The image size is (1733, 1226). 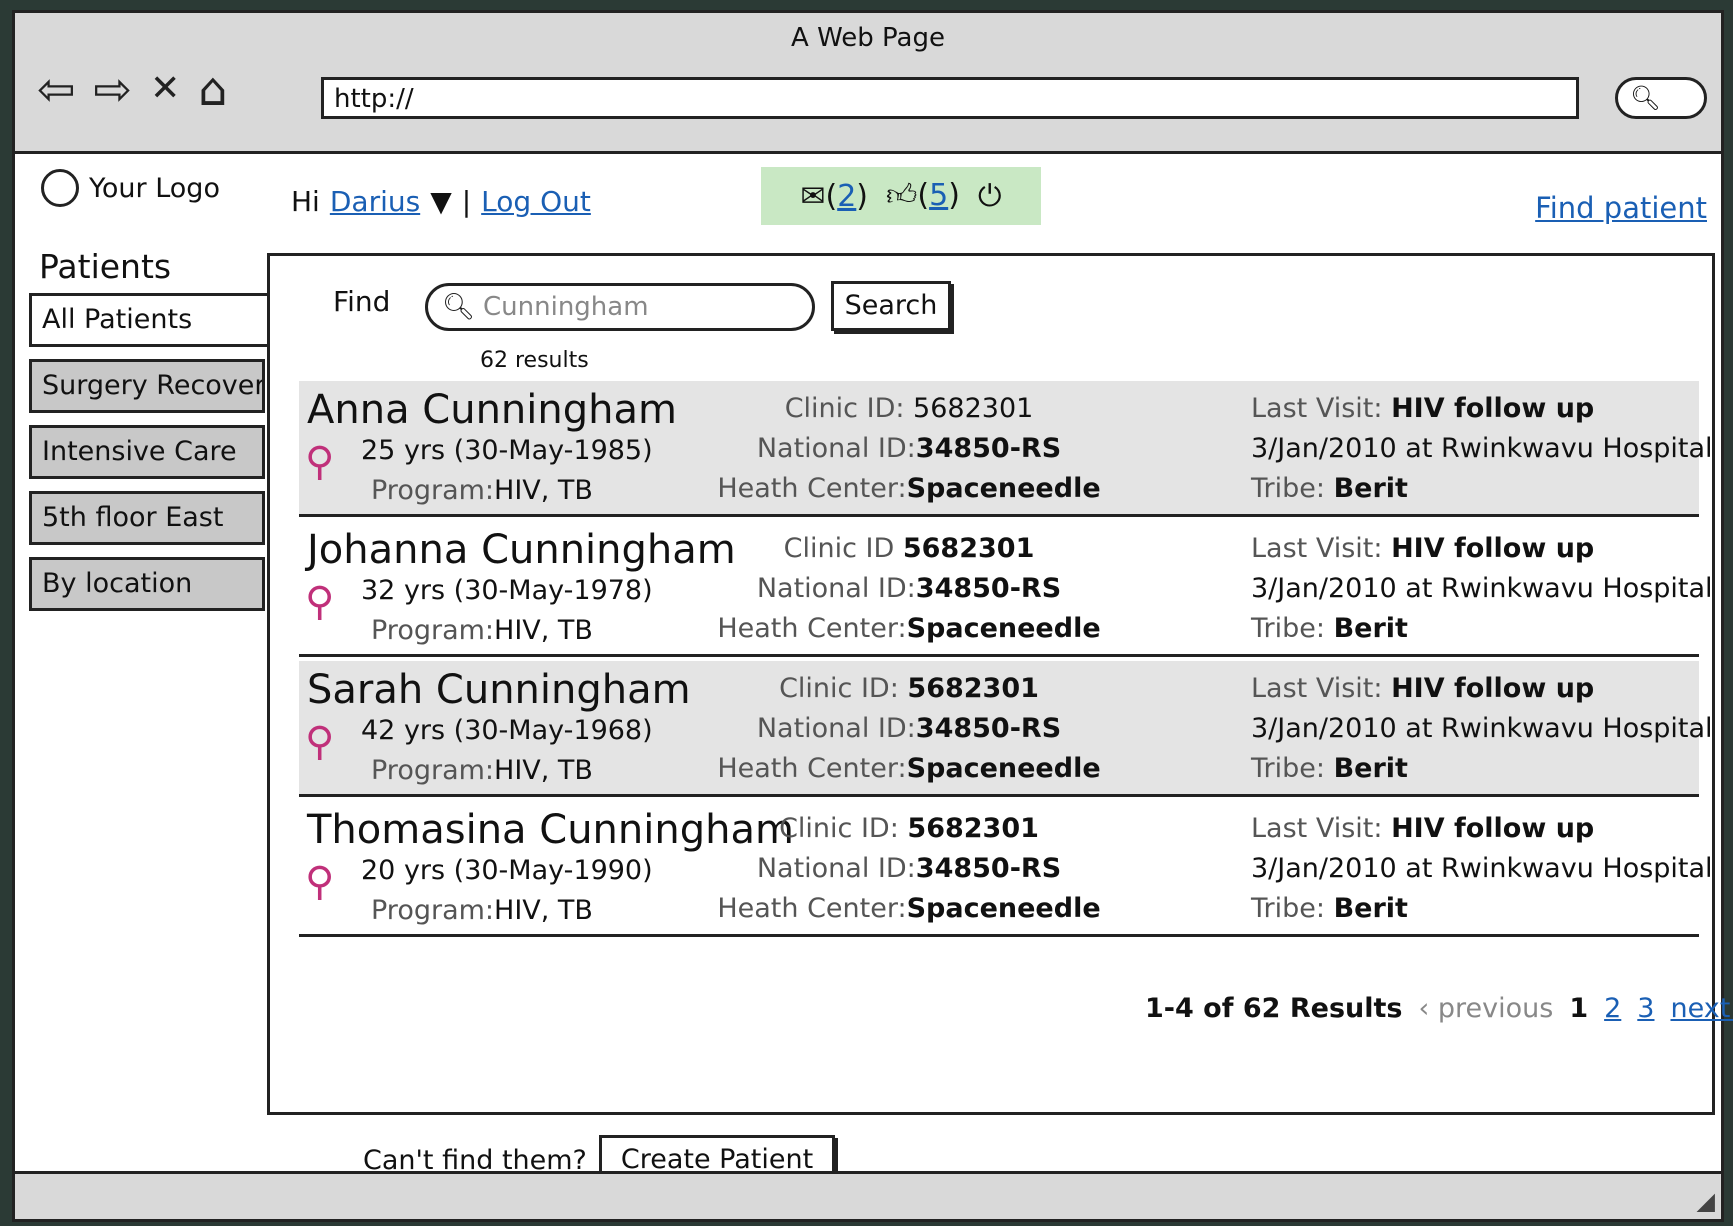 What do you see at coordinates (839, 548) in the screenshot?
I see `clinic-id-label: Clinic ID` at bounding box center [839, 548].